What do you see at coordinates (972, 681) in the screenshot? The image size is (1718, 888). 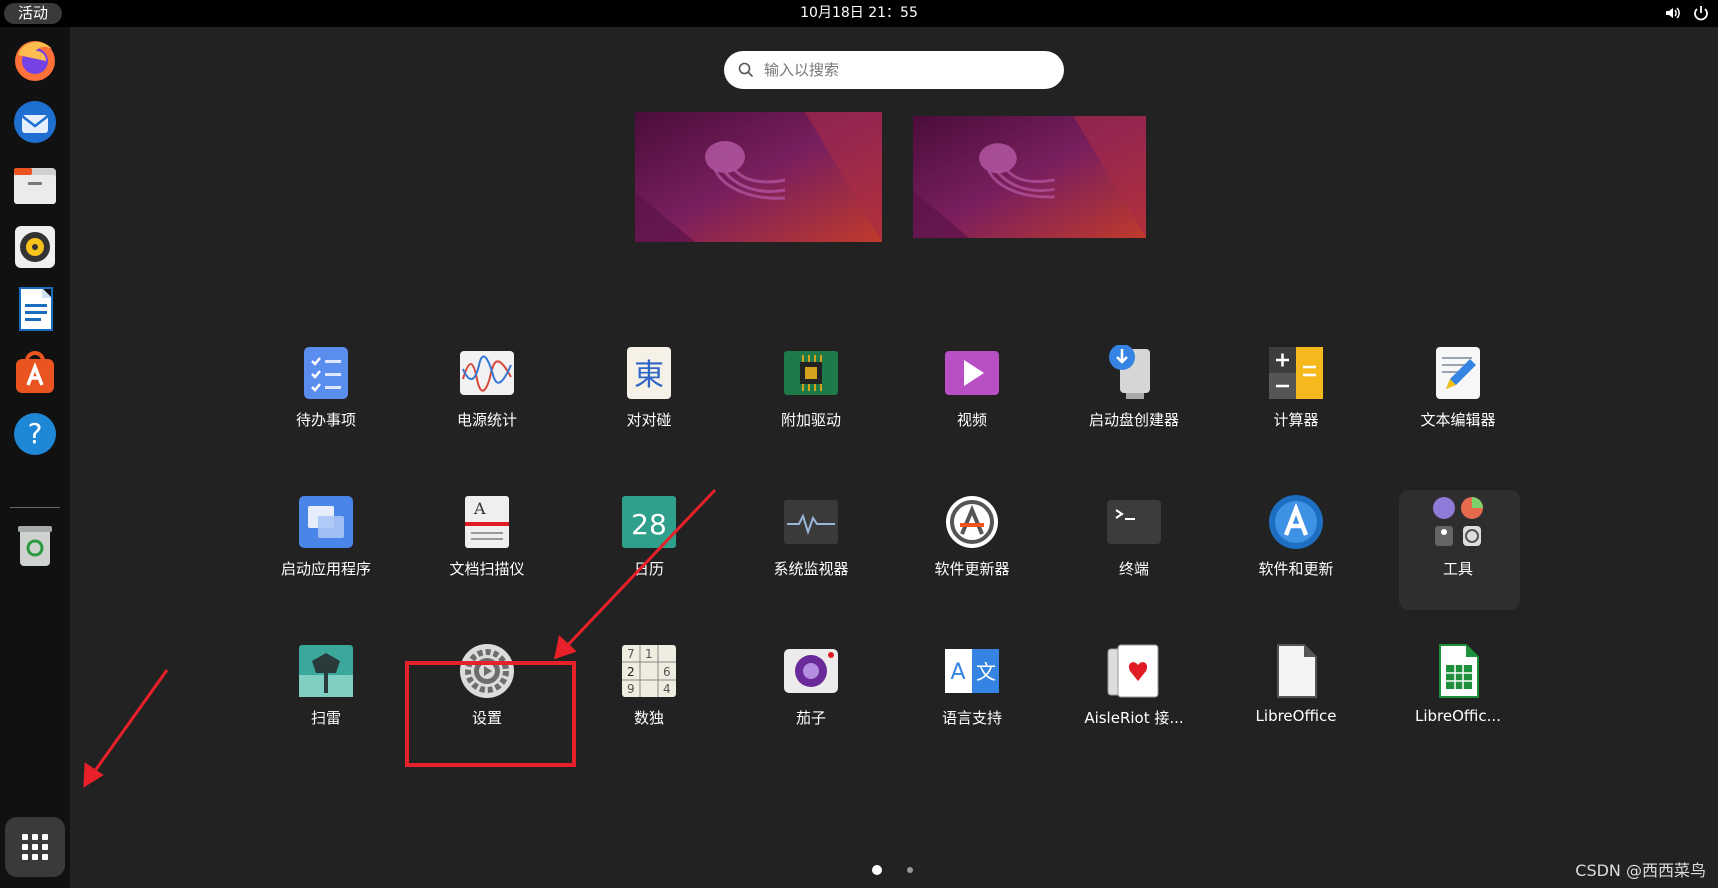 I see `app-language-support: A 文 语言支持` at bounding box center [972, 681].